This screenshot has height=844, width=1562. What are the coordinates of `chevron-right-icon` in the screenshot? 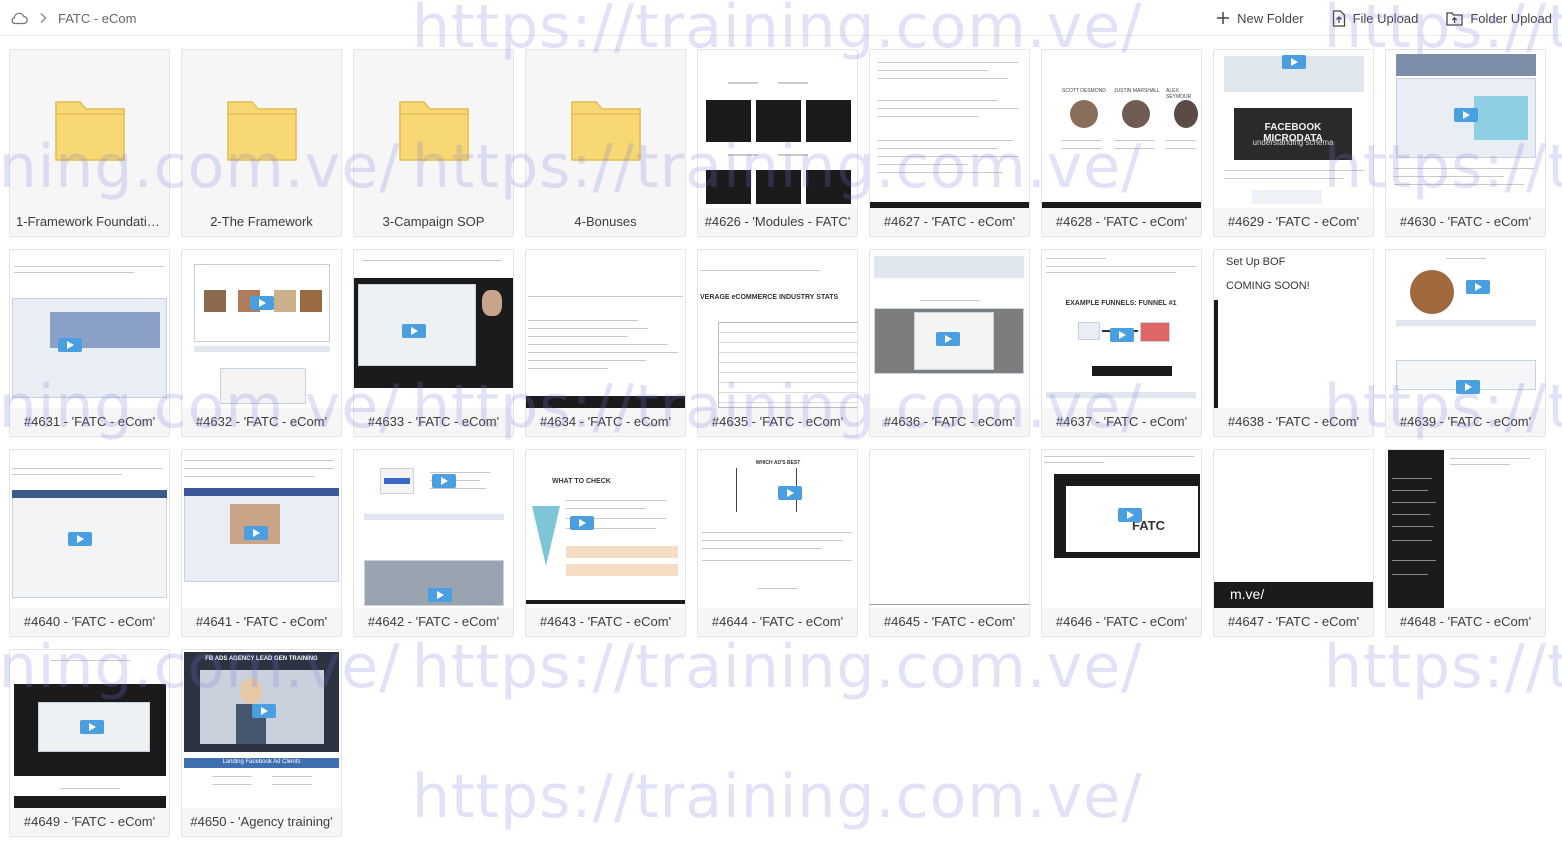 It's located at (43, 18).